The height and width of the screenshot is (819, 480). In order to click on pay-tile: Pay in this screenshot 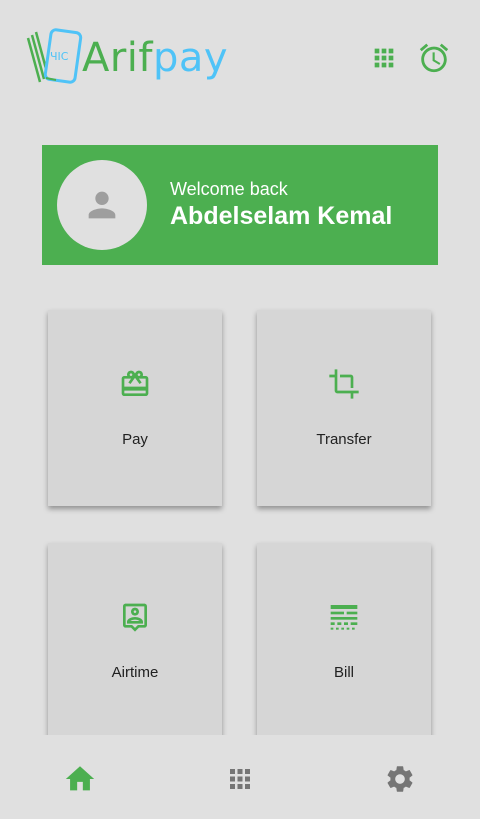, I will do `click(135, 408)`.